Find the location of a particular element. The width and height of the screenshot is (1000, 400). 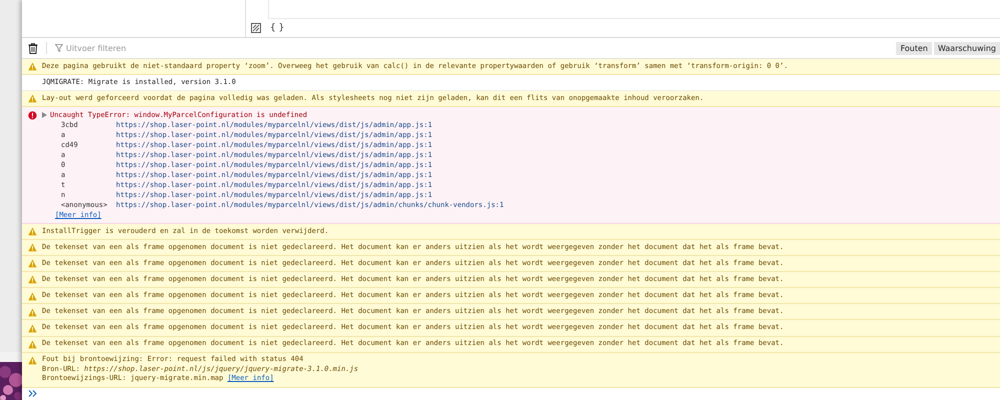

error-icon is located at coordinates (32, 115).